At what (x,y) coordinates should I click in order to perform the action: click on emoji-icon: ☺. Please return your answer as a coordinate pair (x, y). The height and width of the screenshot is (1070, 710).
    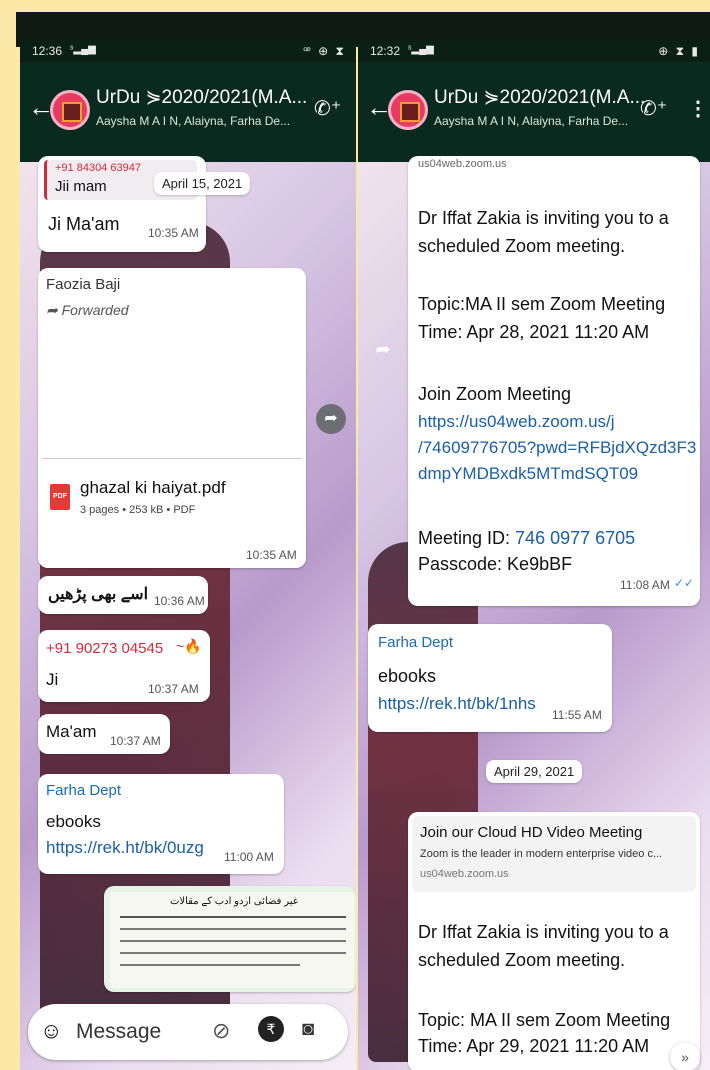
    Looking at the image, I should click on (51, 1031).